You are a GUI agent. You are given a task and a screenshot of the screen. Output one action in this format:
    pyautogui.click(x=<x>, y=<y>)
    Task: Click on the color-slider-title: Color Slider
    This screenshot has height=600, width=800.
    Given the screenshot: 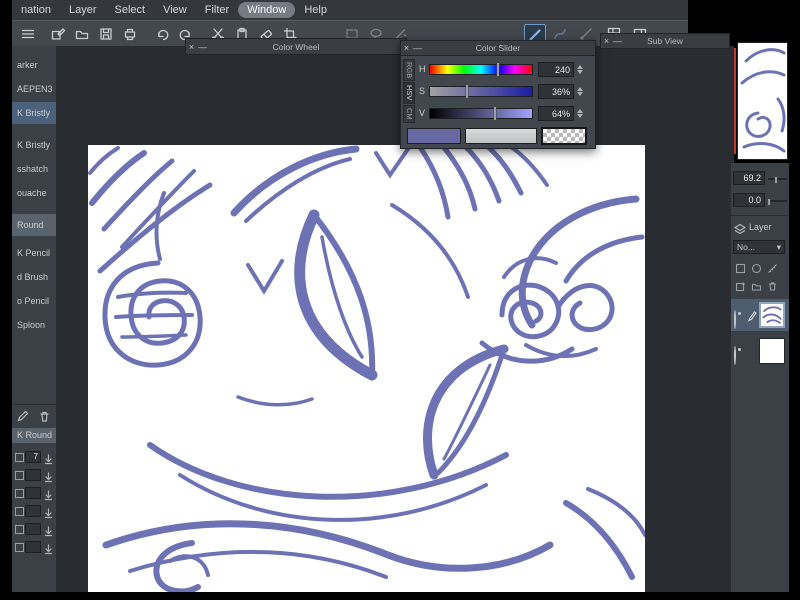 What is the action you would take?
    pyautogui.click(x=498, y=48)
    